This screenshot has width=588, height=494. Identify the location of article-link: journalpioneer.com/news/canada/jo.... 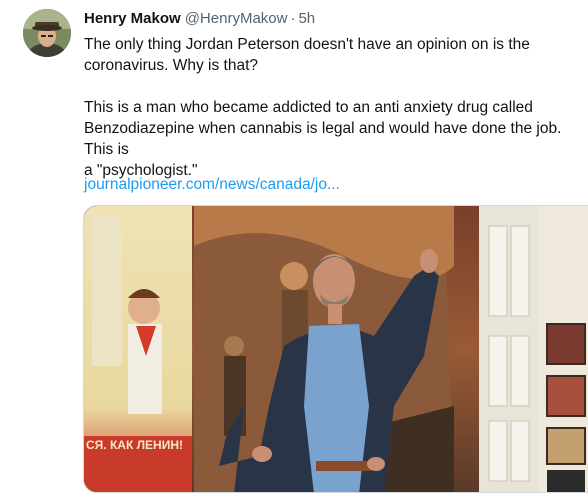
(212, 185).